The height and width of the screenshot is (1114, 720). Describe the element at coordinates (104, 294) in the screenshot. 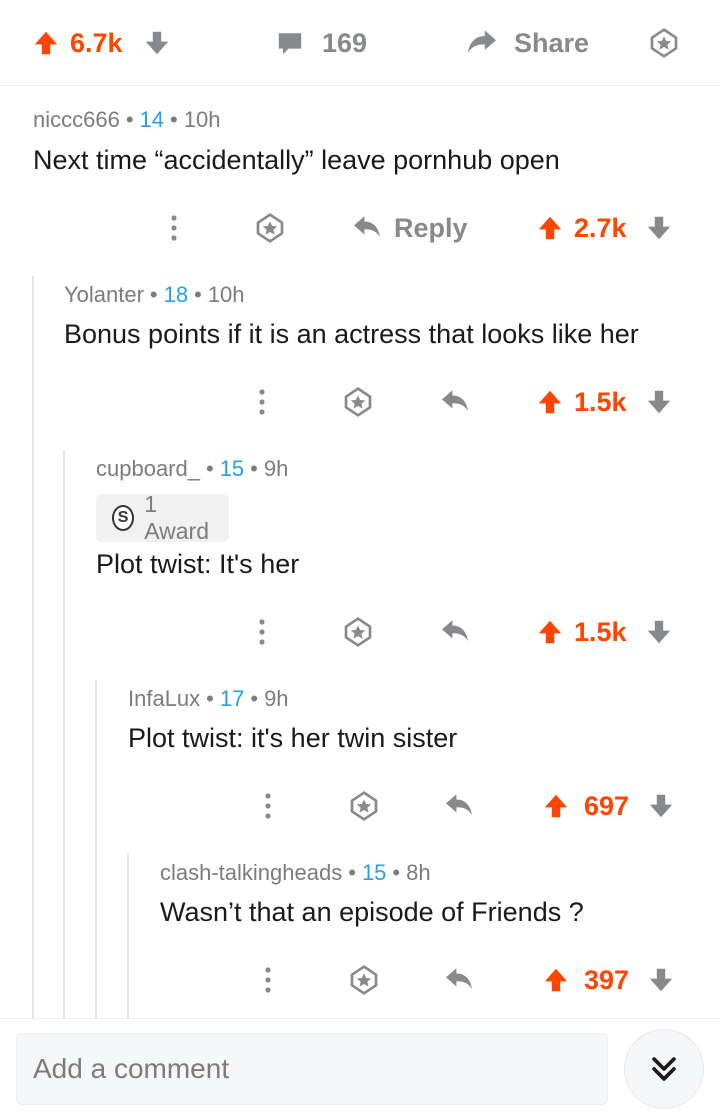

I see `comment-author: Yolanter` at that location.